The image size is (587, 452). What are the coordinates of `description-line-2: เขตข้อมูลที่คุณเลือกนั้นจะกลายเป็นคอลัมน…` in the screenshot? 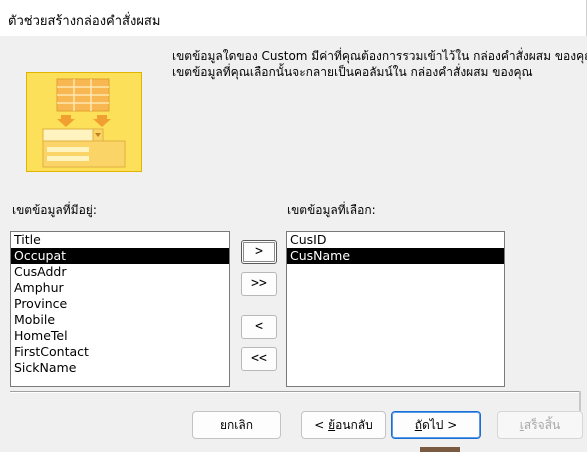 It's located at (352, 72).